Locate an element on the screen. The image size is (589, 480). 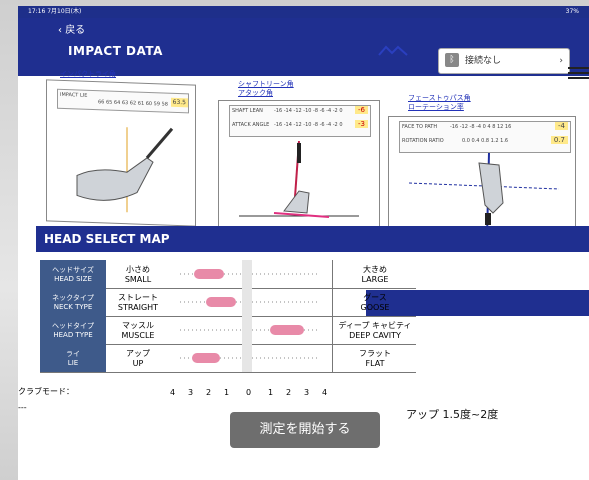
start-measurement-button: 測定を開始する is located at coordinates (305, 430).